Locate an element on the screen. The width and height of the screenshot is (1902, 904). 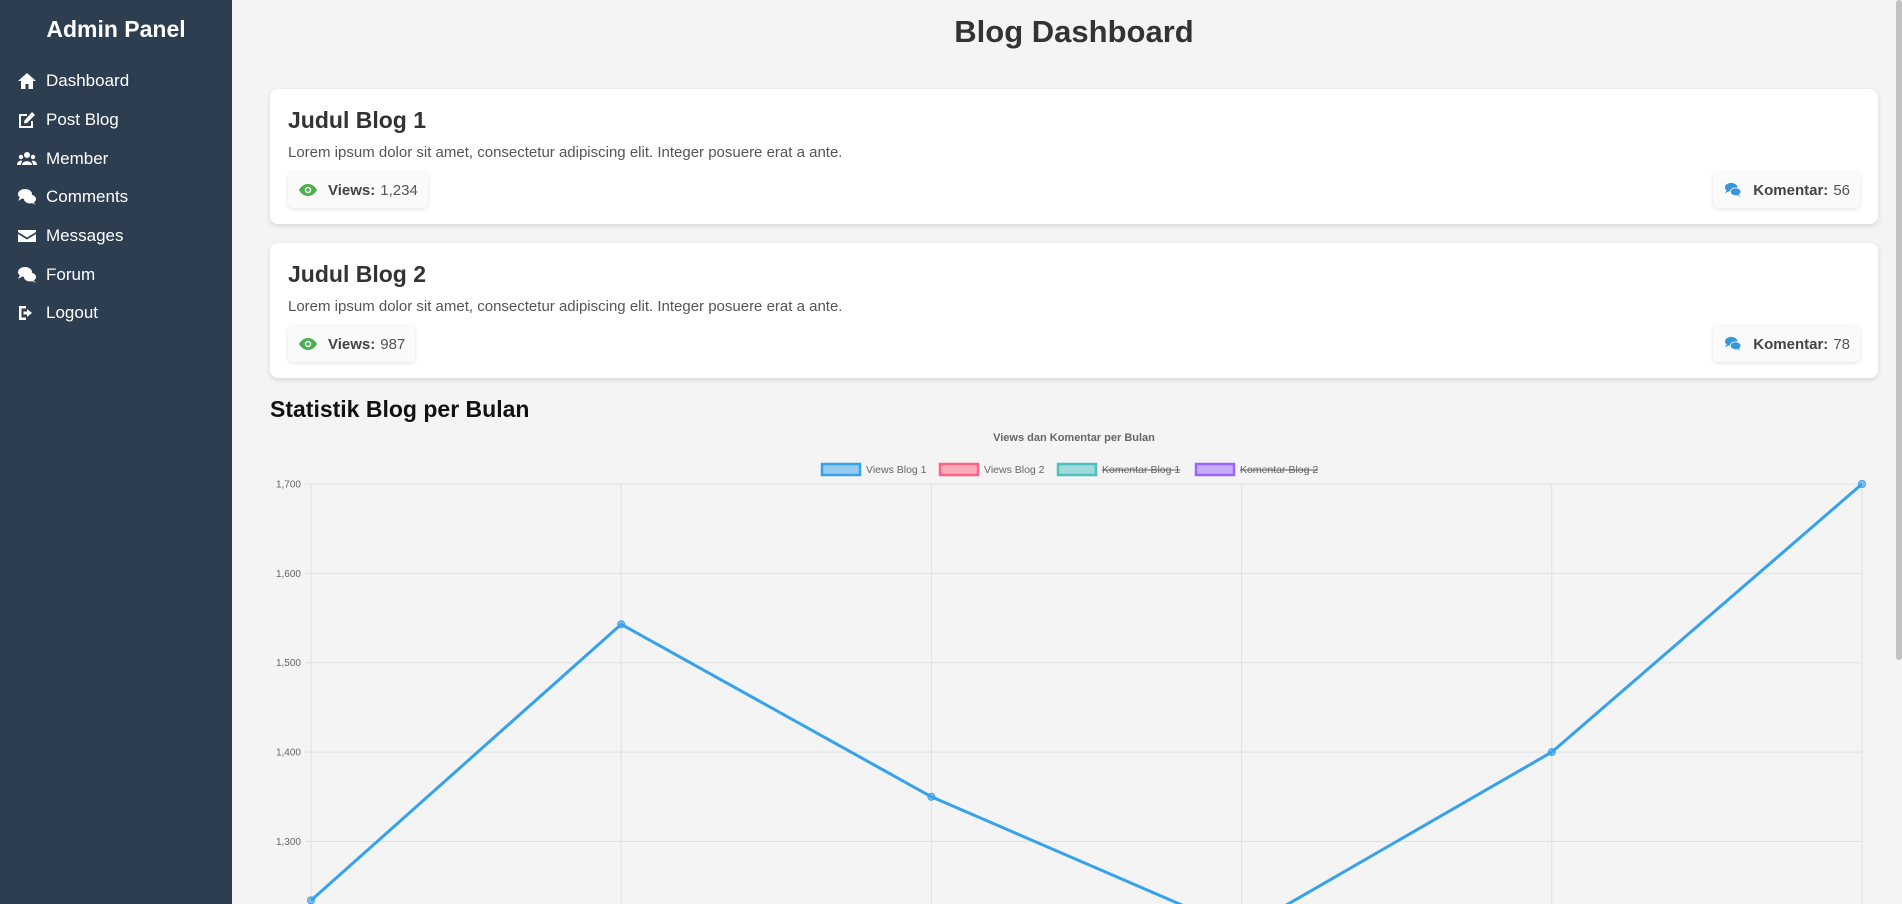
sidebar-item-label: Dashboard is located at coordinates (88, 81).